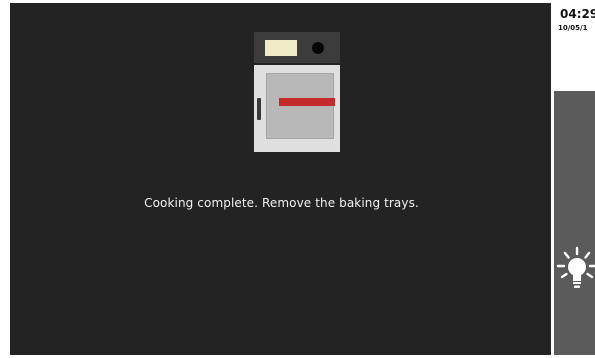 The height and width of the screenshot is (358, 595). Describe the element at coordinates (574, 179) in the screenshot. I see `sidebar: 04:29 10/05/1` at that location.